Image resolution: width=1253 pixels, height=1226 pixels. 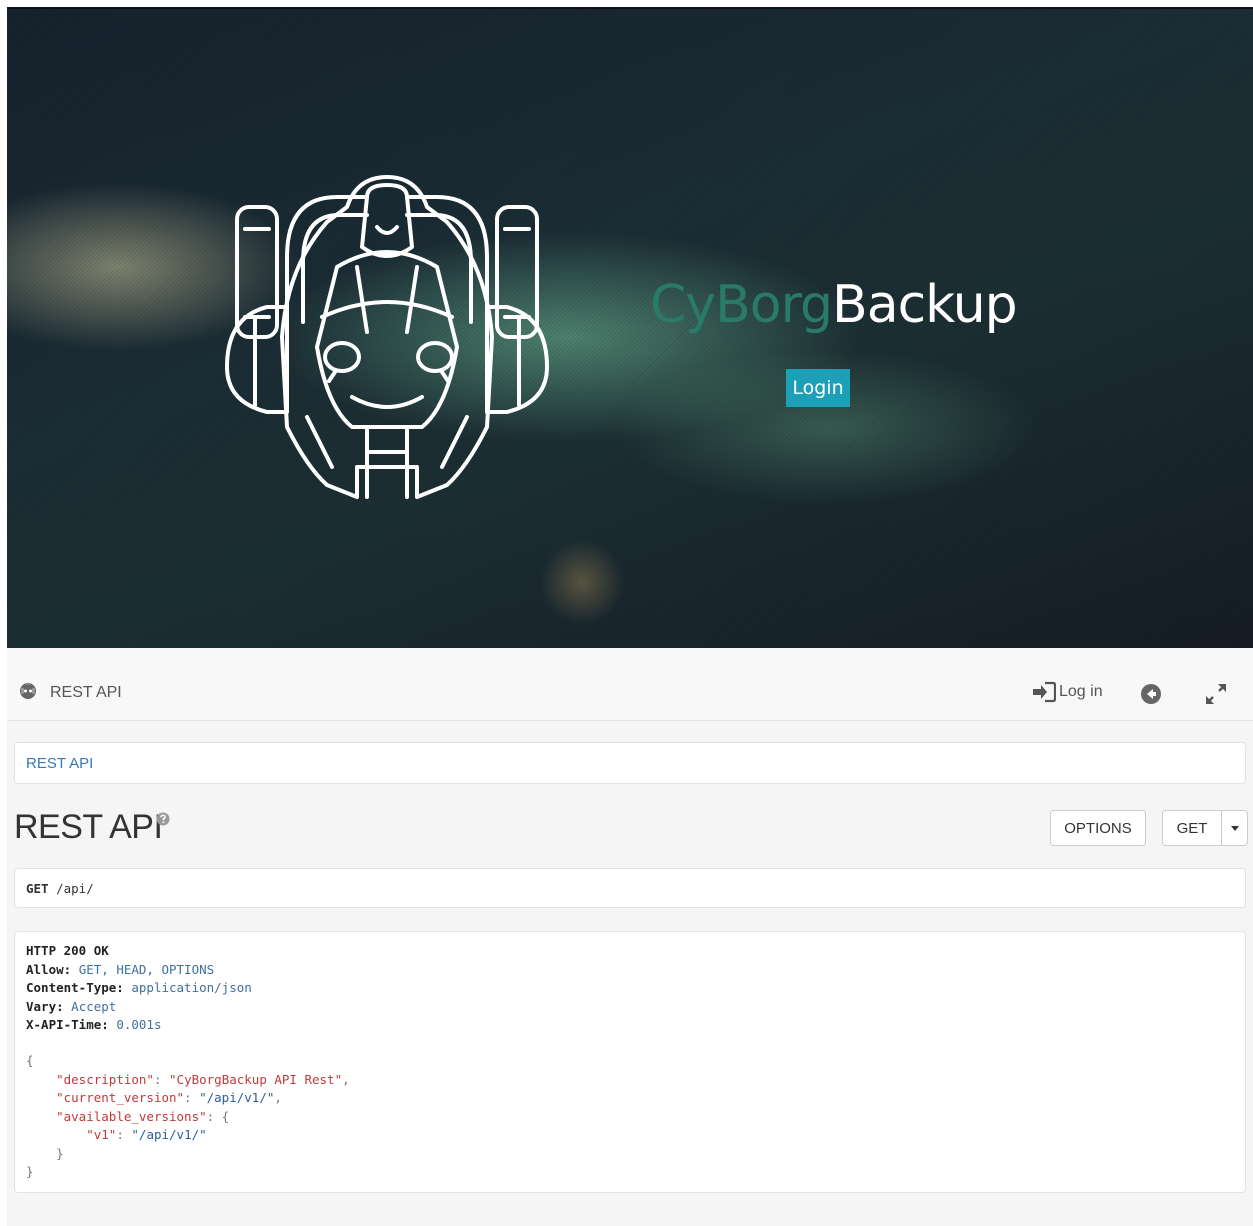 What do you see at coordinates (59, 763) in the screenshot?
I see `breadcrumb-item-rest-api: REST API` at bounding box center [59, 763].